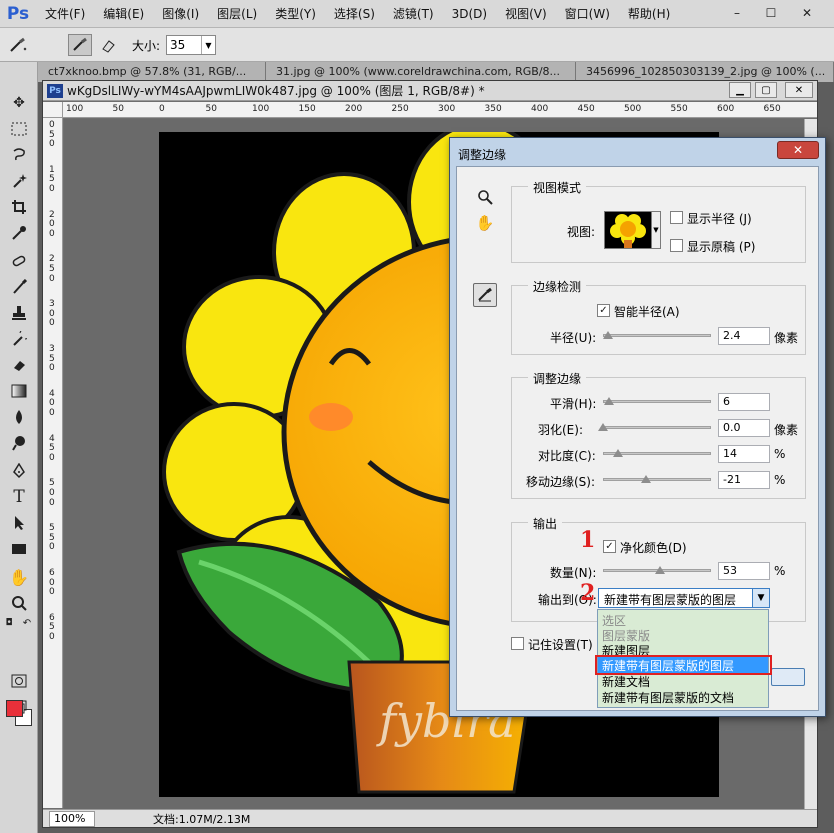 Image resolution: width=834 pixels, height=833 pixels. Describe the element at coordinates (400, 109) in the screenshot. I see `ruler-h-tick: 250` at that location.